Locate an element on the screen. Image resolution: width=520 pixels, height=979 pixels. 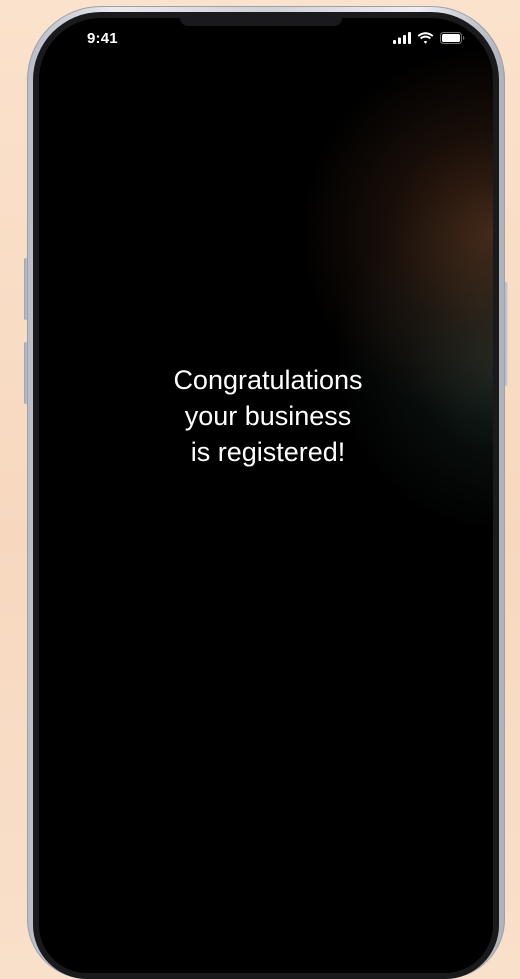
message-line-1: Congratulations is located at coordinates (268, 380).